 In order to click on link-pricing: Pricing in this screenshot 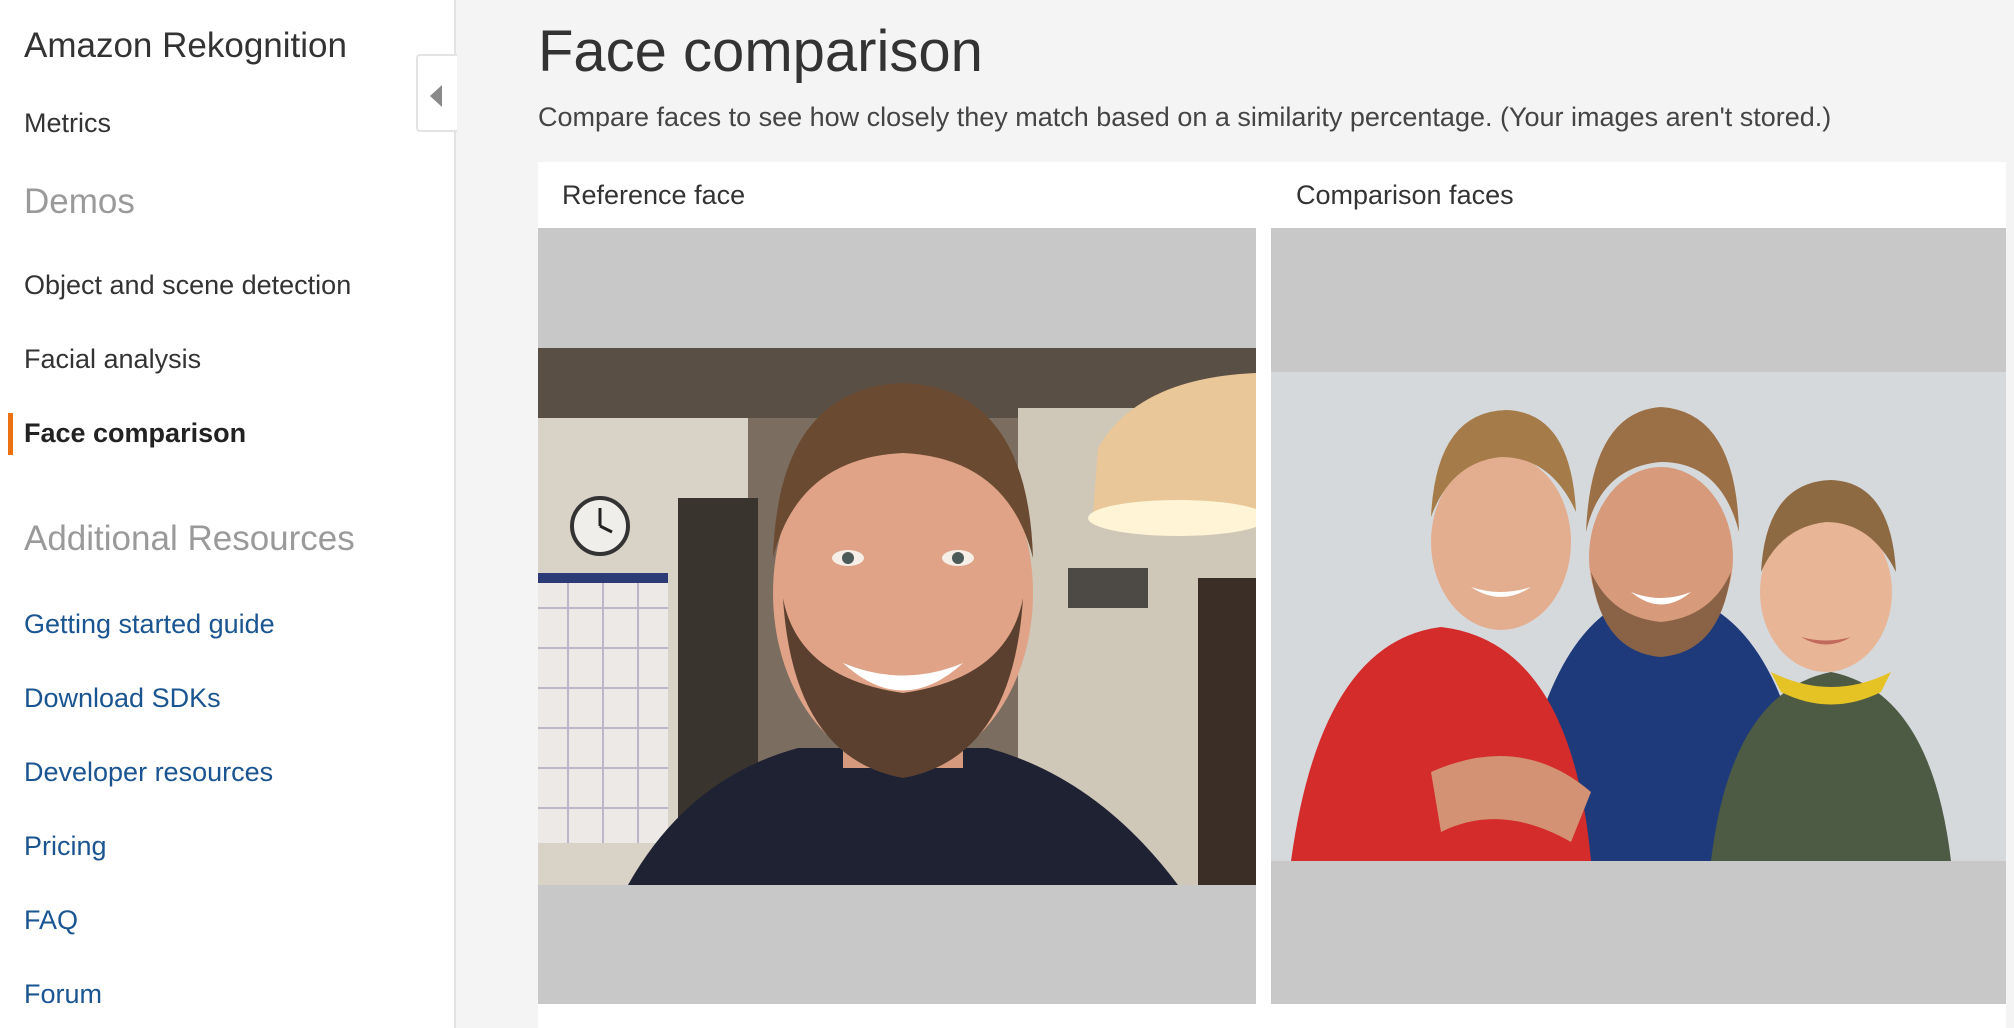, I will do `click(65, 846)`.